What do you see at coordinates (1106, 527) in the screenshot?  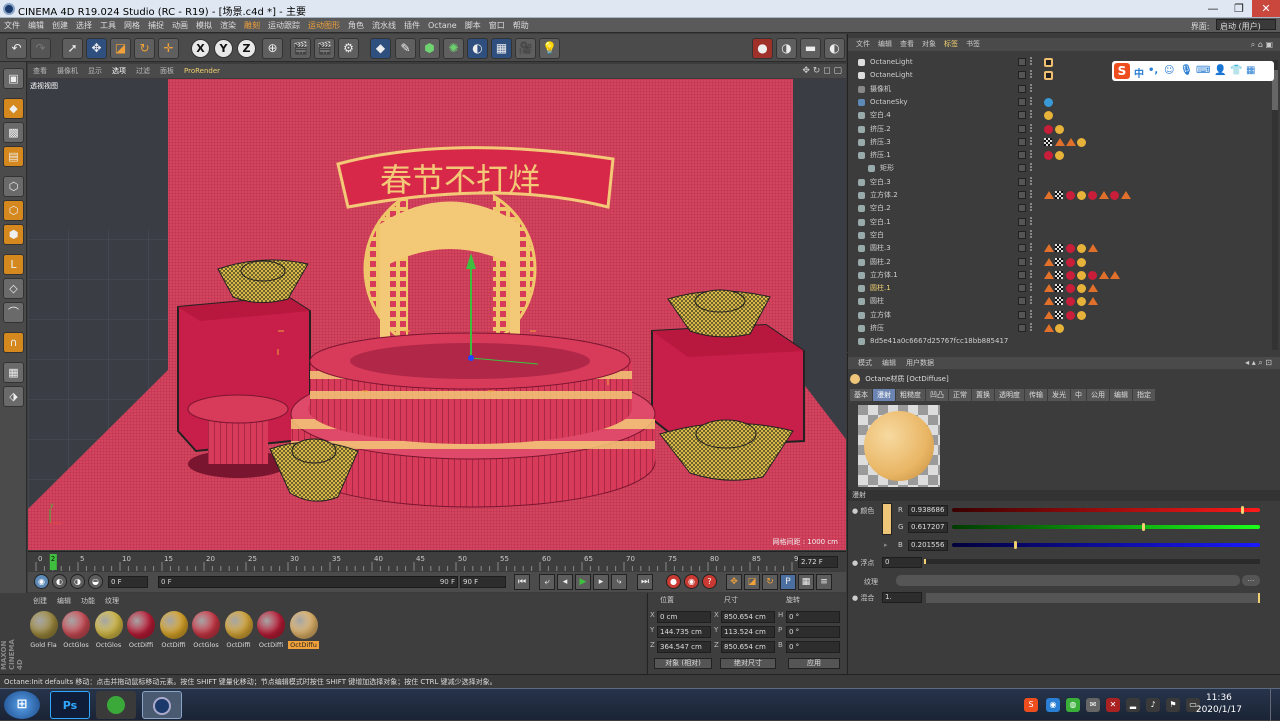 I see `g-slider` at bounding box center [1106, 527].